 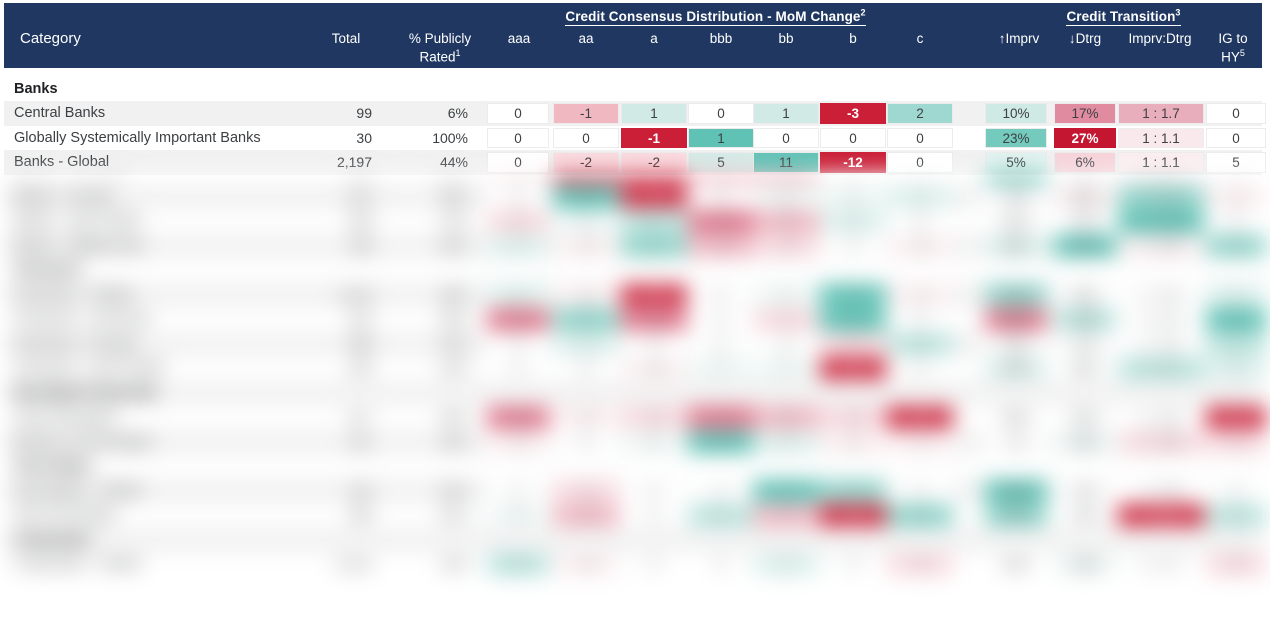 I want to click on obscured-row-category: Banks - Asia Pacific, so click(x=78, y=221).